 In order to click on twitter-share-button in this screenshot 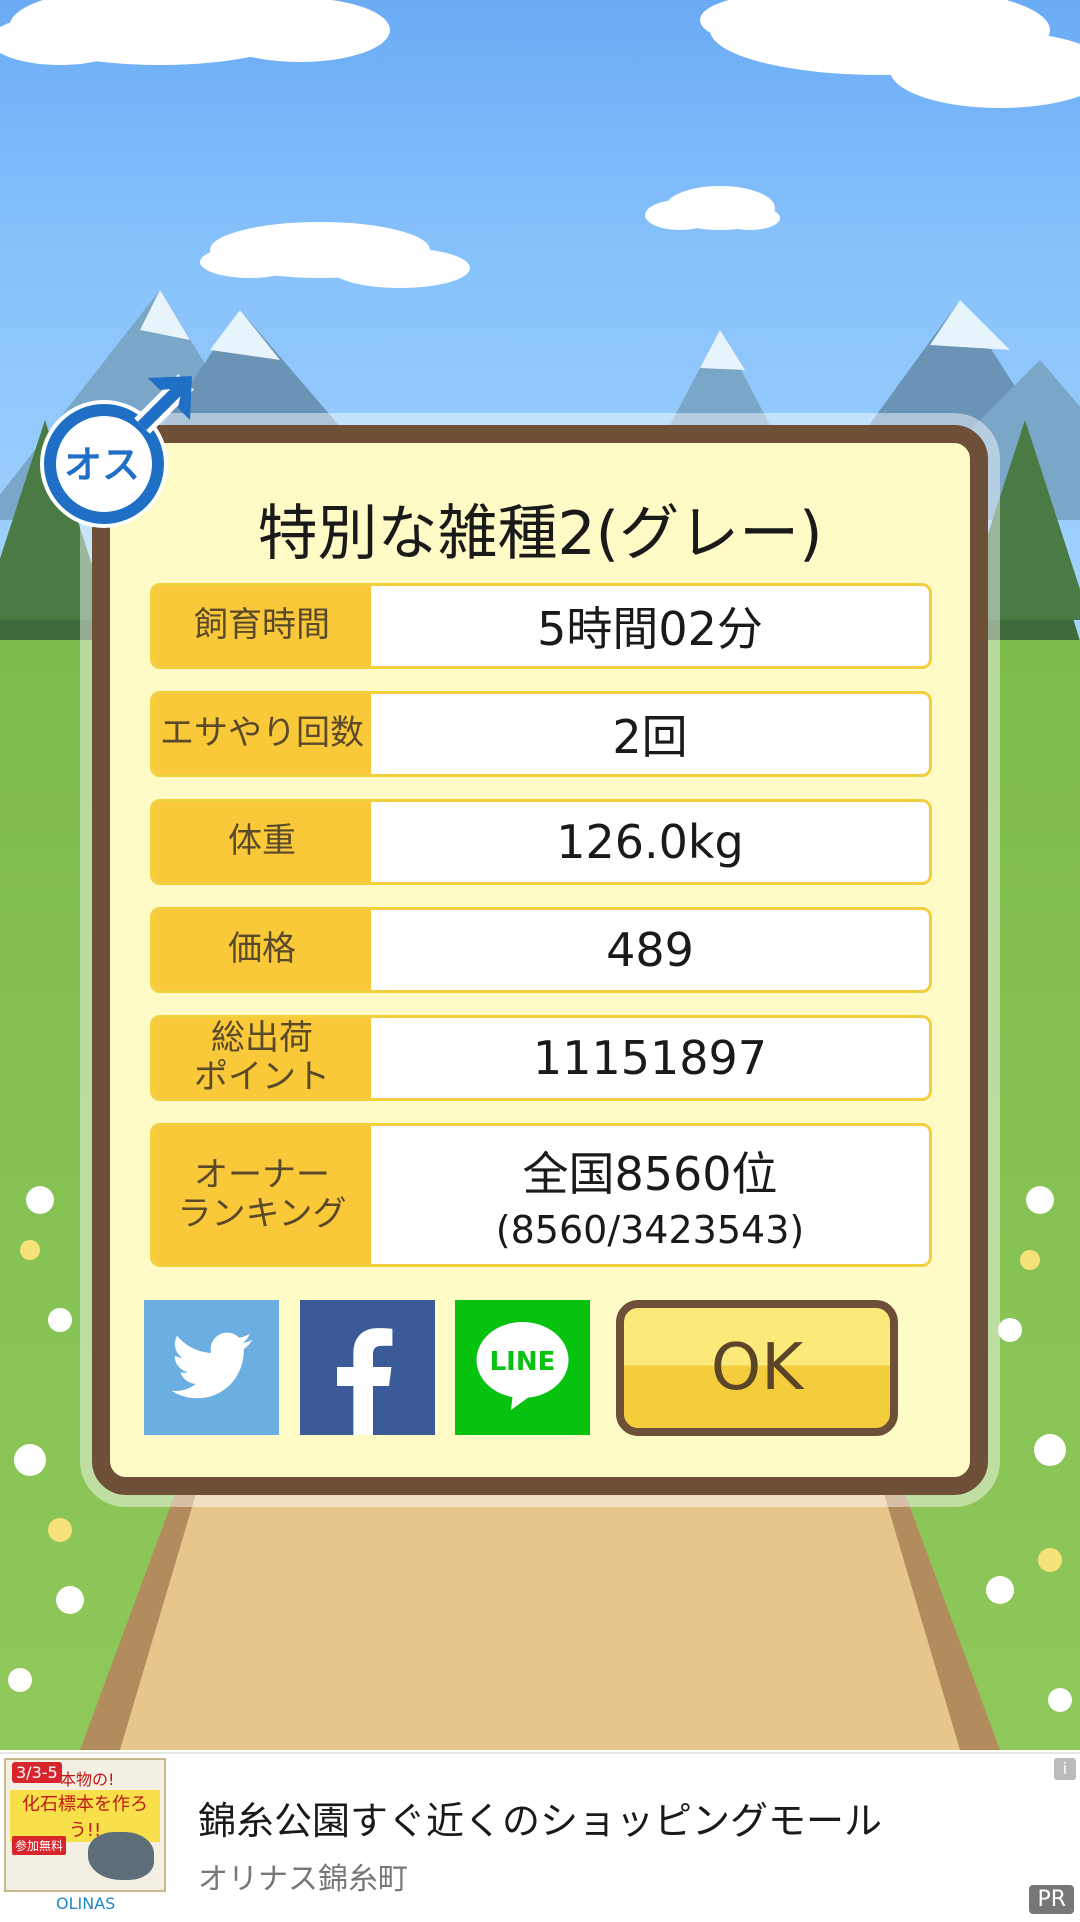, I will do `click(211, 1367)`.